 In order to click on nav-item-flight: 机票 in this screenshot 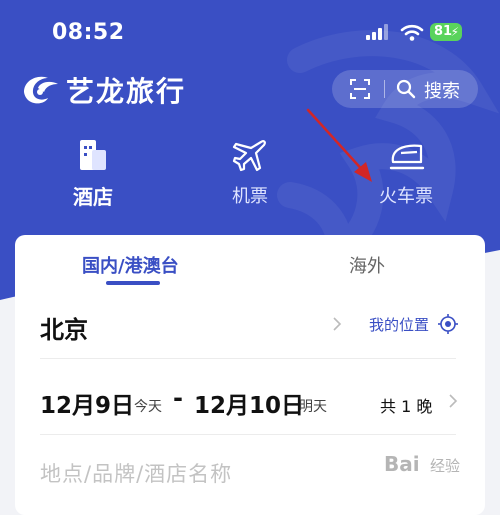, I will do `click(250, 174)`.